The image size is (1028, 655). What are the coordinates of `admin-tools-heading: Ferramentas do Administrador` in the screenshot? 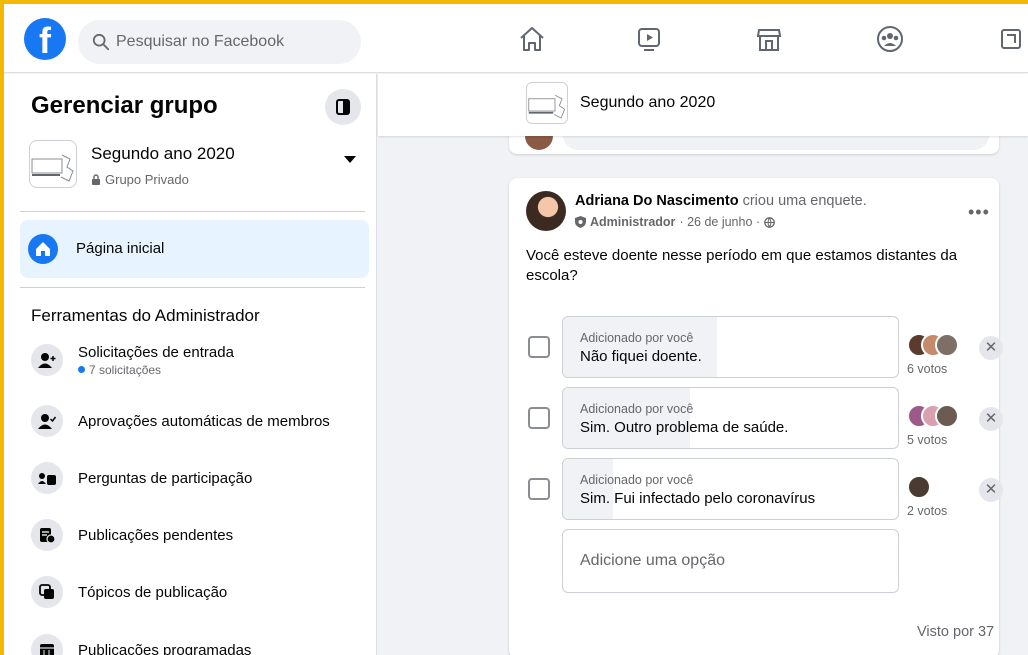 It's located at (145, 315).